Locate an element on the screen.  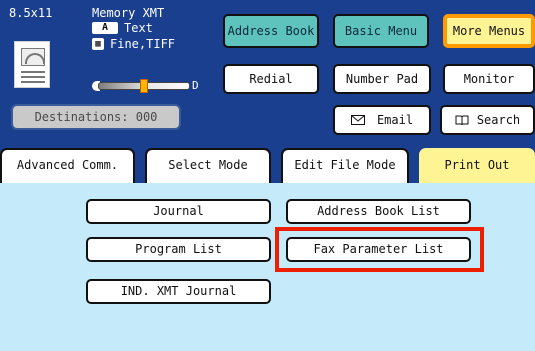
text-mode-icon: A is located at coordinates (105, 28).